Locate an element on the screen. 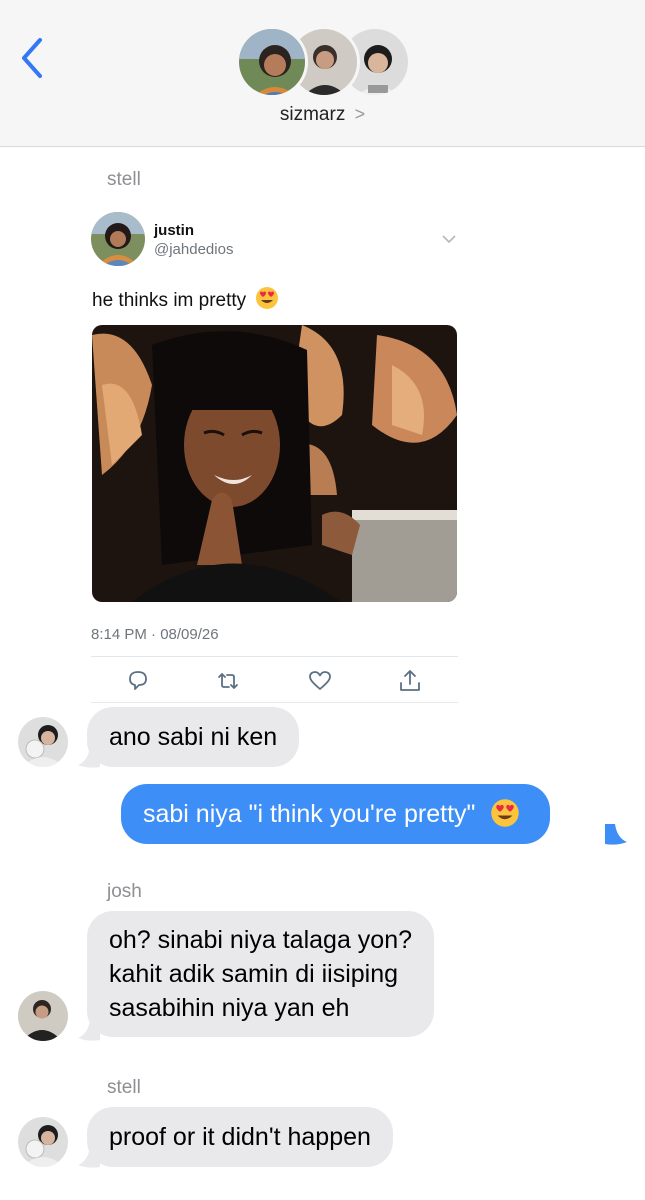 The width and height of the screenshot is (645, 1200). message-text-line: oh? sinabi niya talaga yon? is located at coordinates (261, 940).